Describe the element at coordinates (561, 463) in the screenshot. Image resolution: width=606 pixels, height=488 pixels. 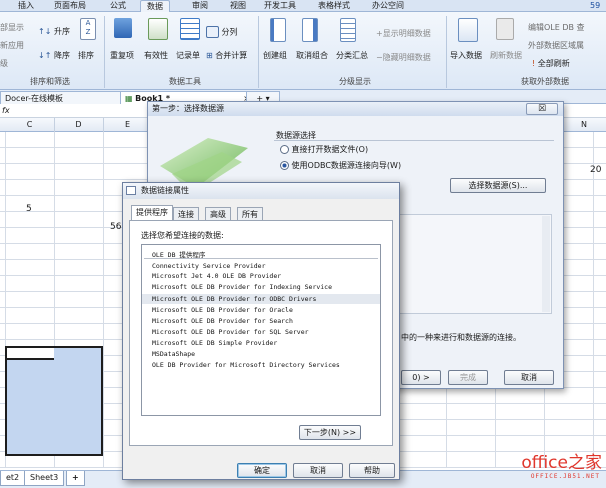
I see `watermark-main: office之家` at that location.